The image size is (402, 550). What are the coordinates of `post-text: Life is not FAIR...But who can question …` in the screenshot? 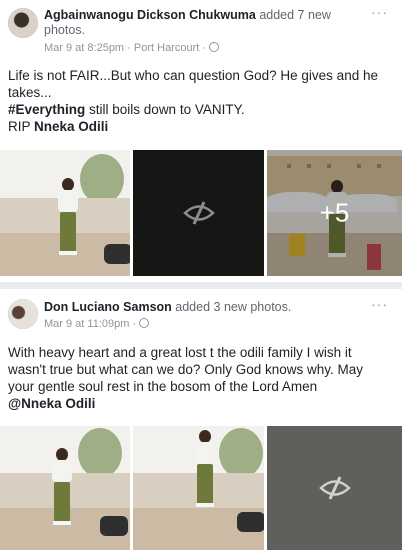 It's located at (200, 101).